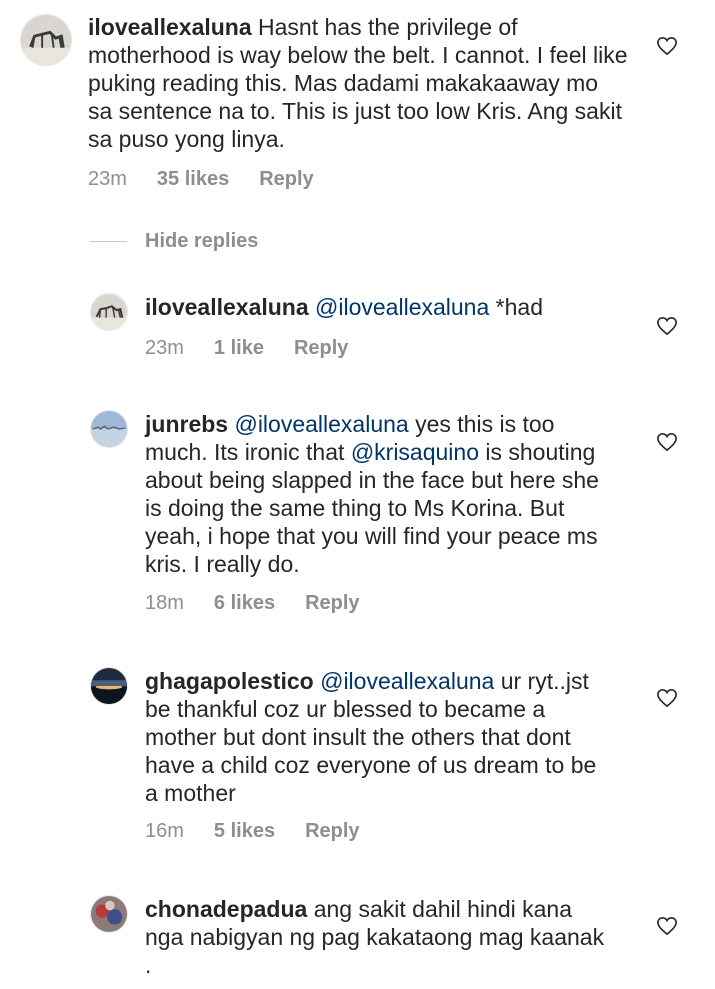  Describe the element at coordinates (229, 681) in the screenshot. I see `username: ghagapolestico` at that location.